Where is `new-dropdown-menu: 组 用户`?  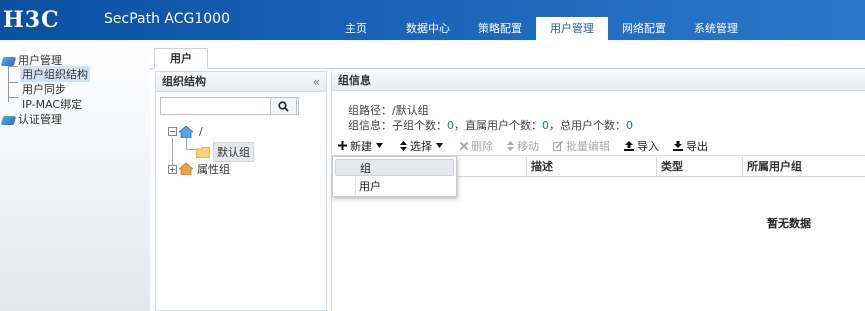 new-dropdown-menu: 组 用户 is located at coordinates (394, 176).